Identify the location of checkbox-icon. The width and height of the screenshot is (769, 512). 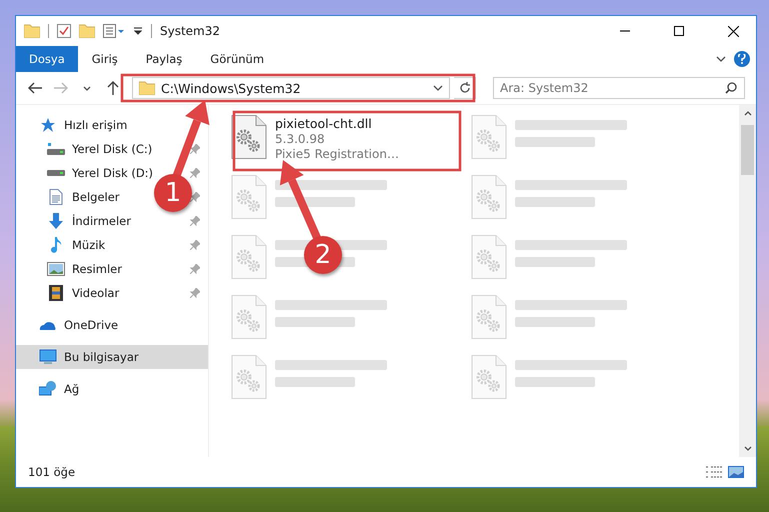
(64, 31).